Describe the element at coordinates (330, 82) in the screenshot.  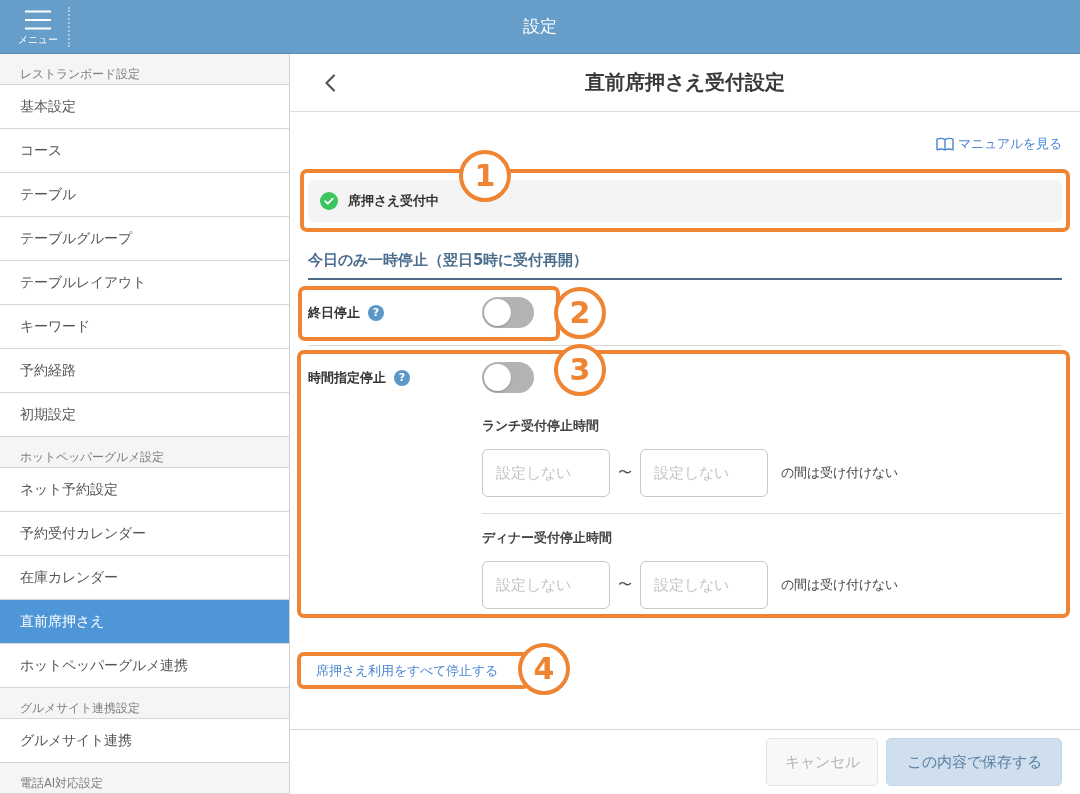
I see `back-icon` at that location.